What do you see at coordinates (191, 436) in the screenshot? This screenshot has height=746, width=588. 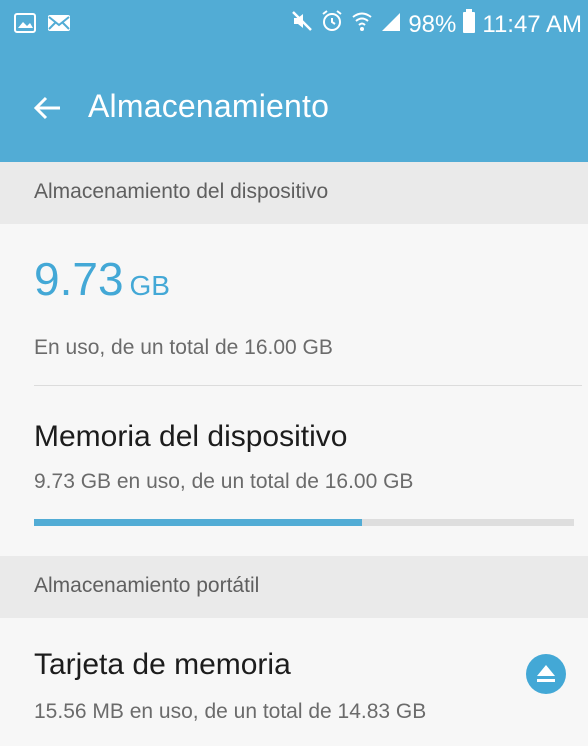 I see `device-memory-title: Memoria del dispositivo` at bounding box center [191, 436].